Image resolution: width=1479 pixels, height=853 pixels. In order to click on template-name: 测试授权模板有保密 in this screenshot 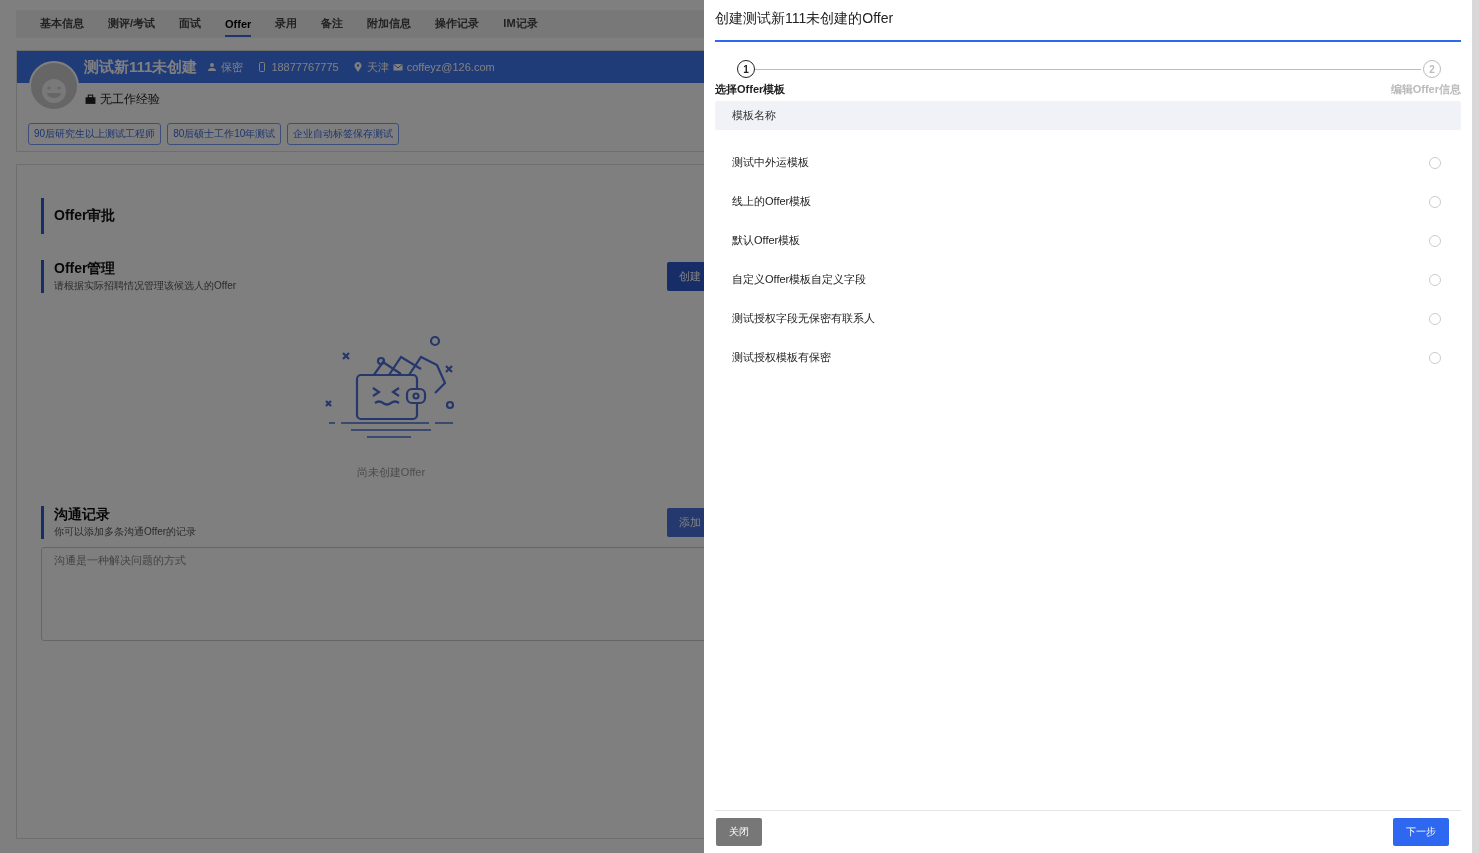, I will do `click(781, 357)`.